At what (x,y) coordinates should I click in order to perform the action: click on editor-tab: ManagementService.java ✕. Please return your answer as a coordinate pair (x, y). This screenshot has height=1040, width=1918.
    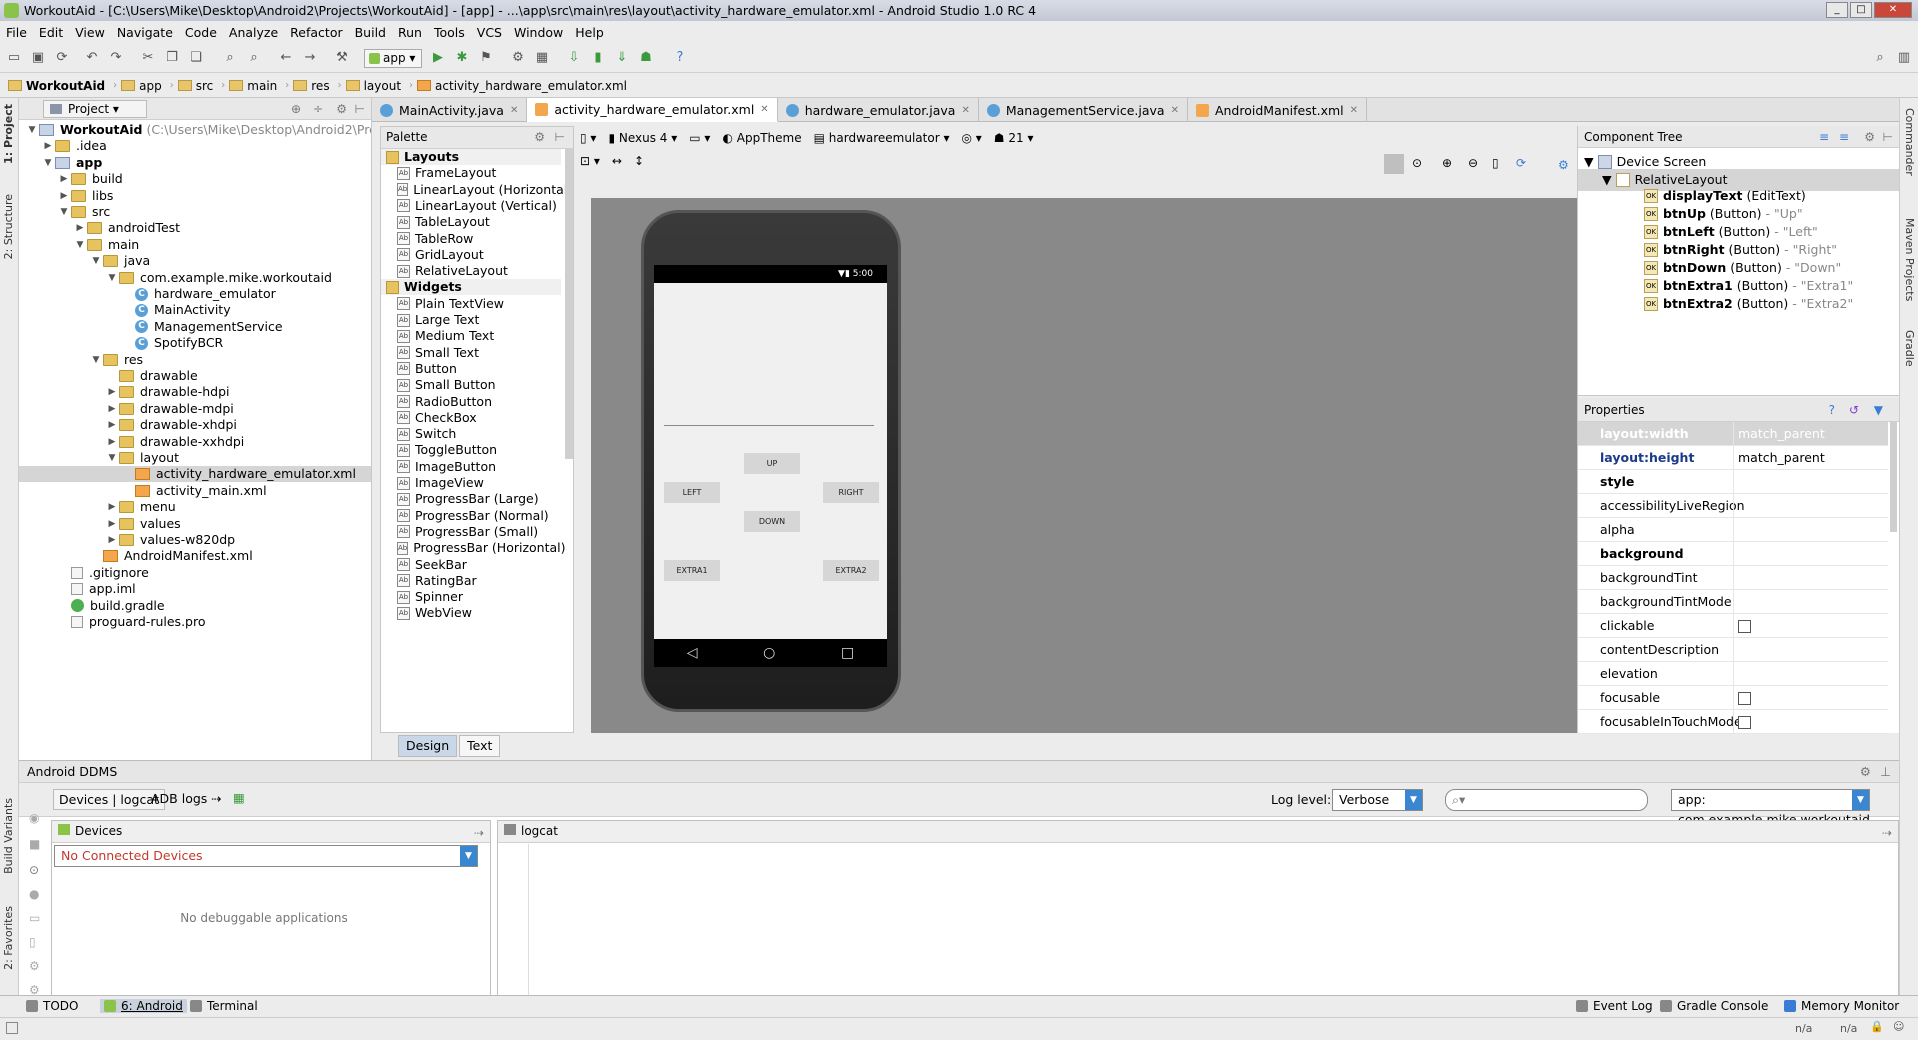
    Looking at the image, I should click on (1083, 110).